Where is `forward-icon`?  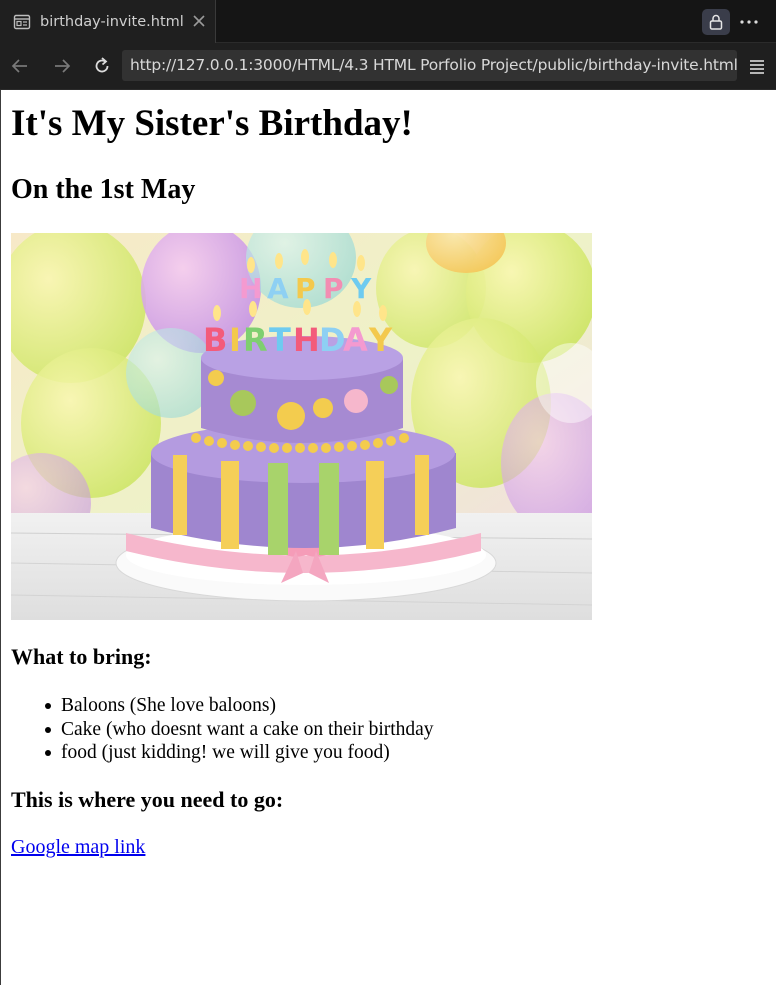
forward-icon is located at coordinates (62, 66).